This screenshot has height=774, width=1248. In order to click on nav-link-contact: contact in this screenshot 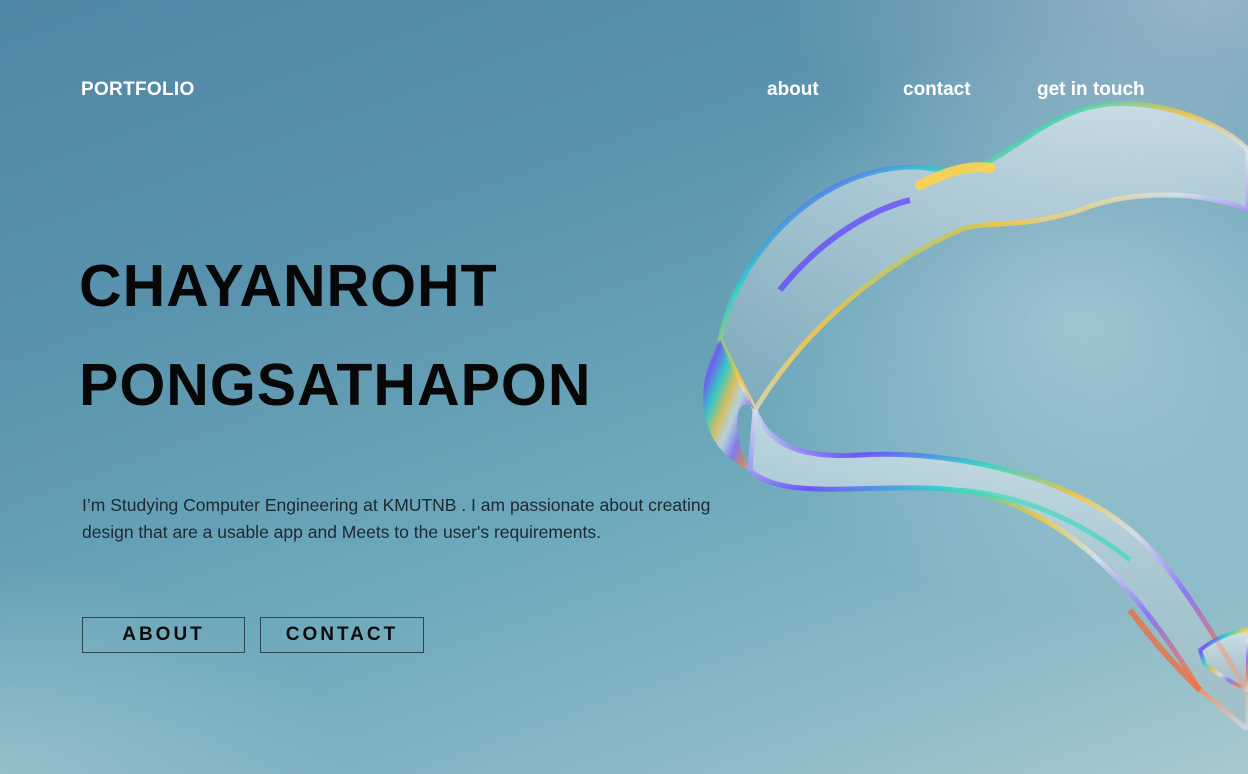, I will do `click(937, 90)`.